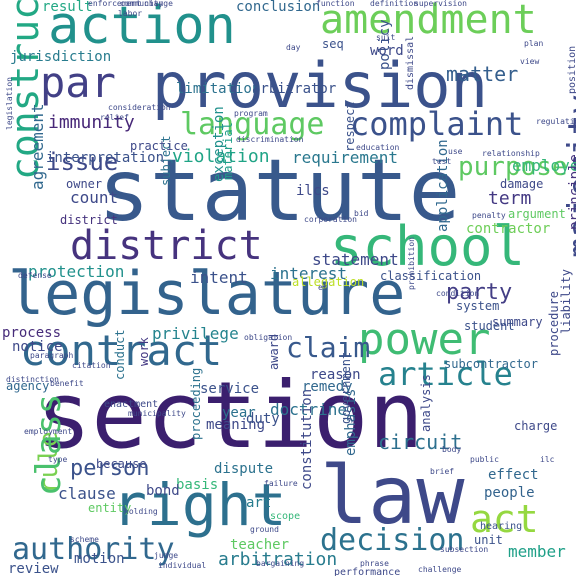  I want to click on word-147: et, so click(323, 287).